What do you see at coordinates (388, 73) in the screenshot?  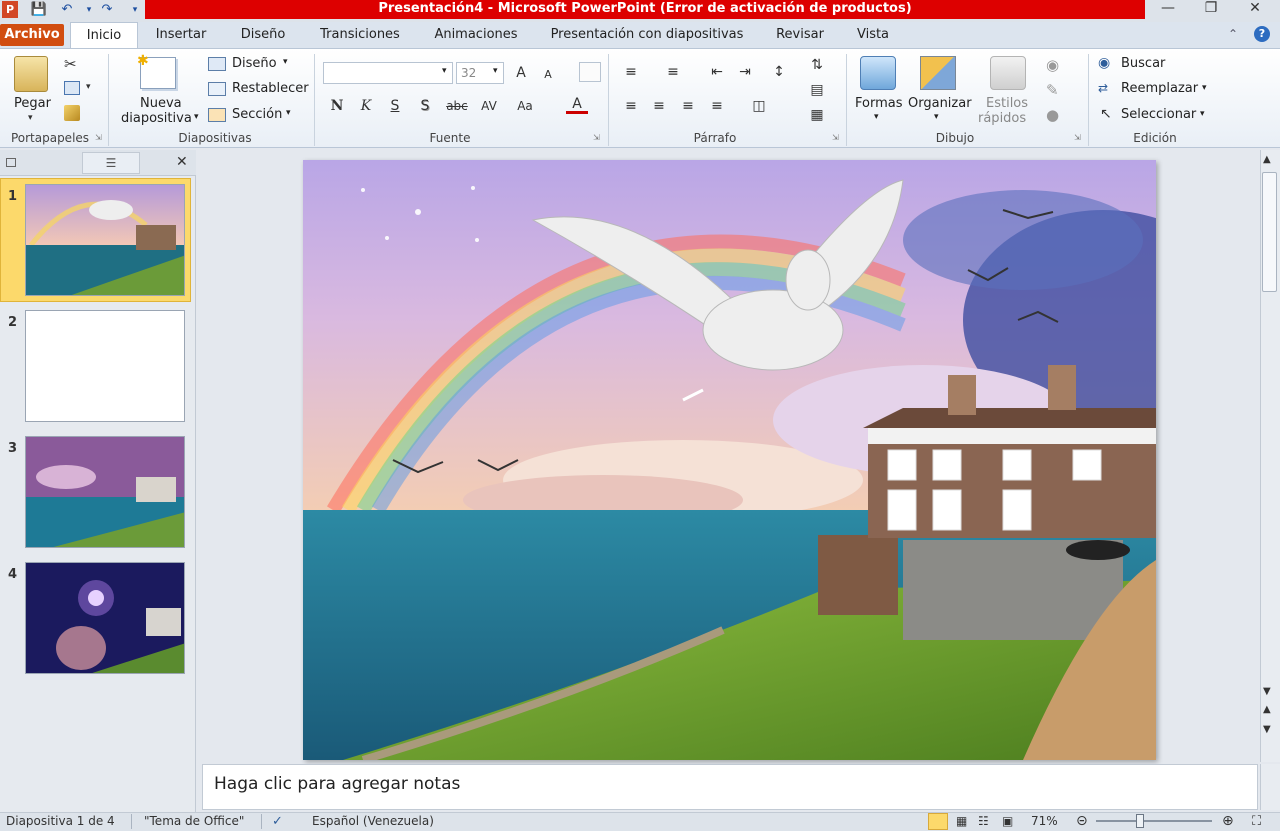 I see `font-name-input` at bounding box center [388, 73].